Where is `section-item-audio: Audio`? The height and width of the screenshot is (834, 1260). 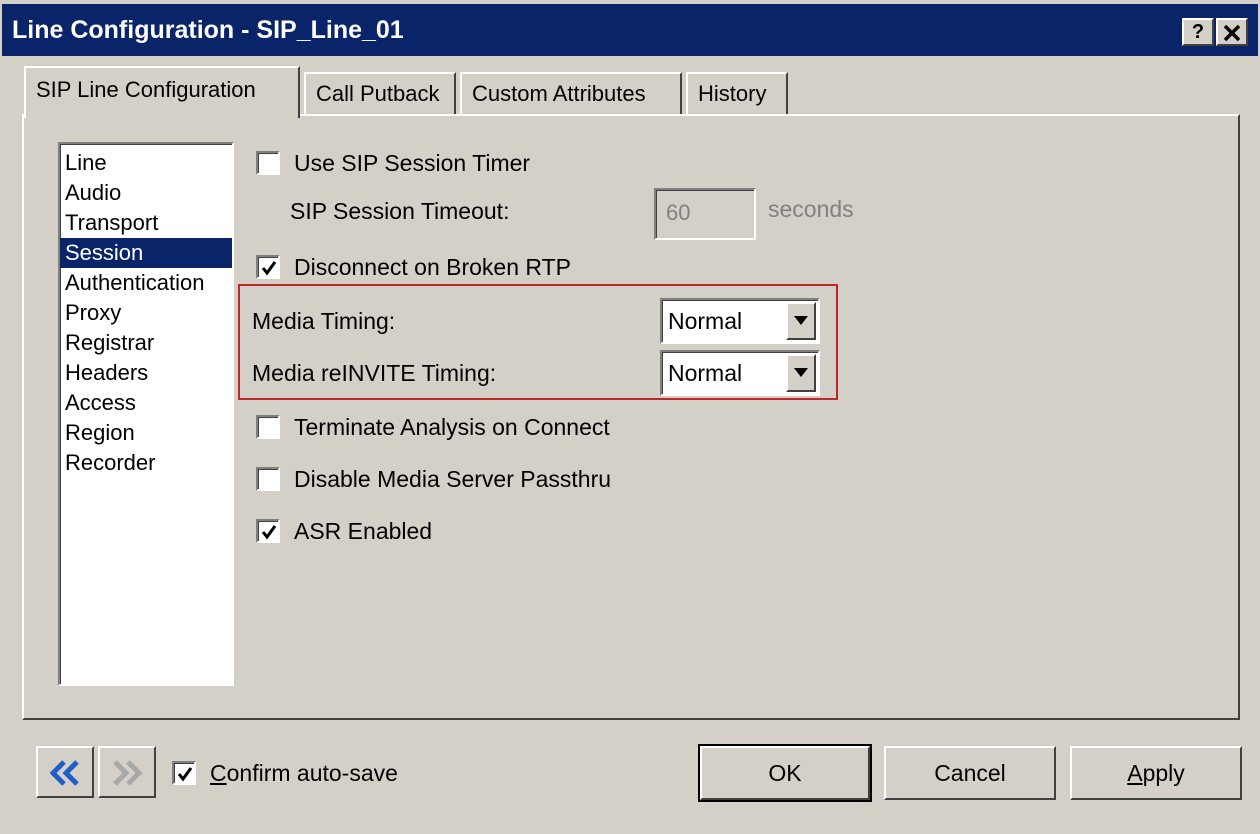
section-item-audio: Audio is located at coordinates (146, 193).